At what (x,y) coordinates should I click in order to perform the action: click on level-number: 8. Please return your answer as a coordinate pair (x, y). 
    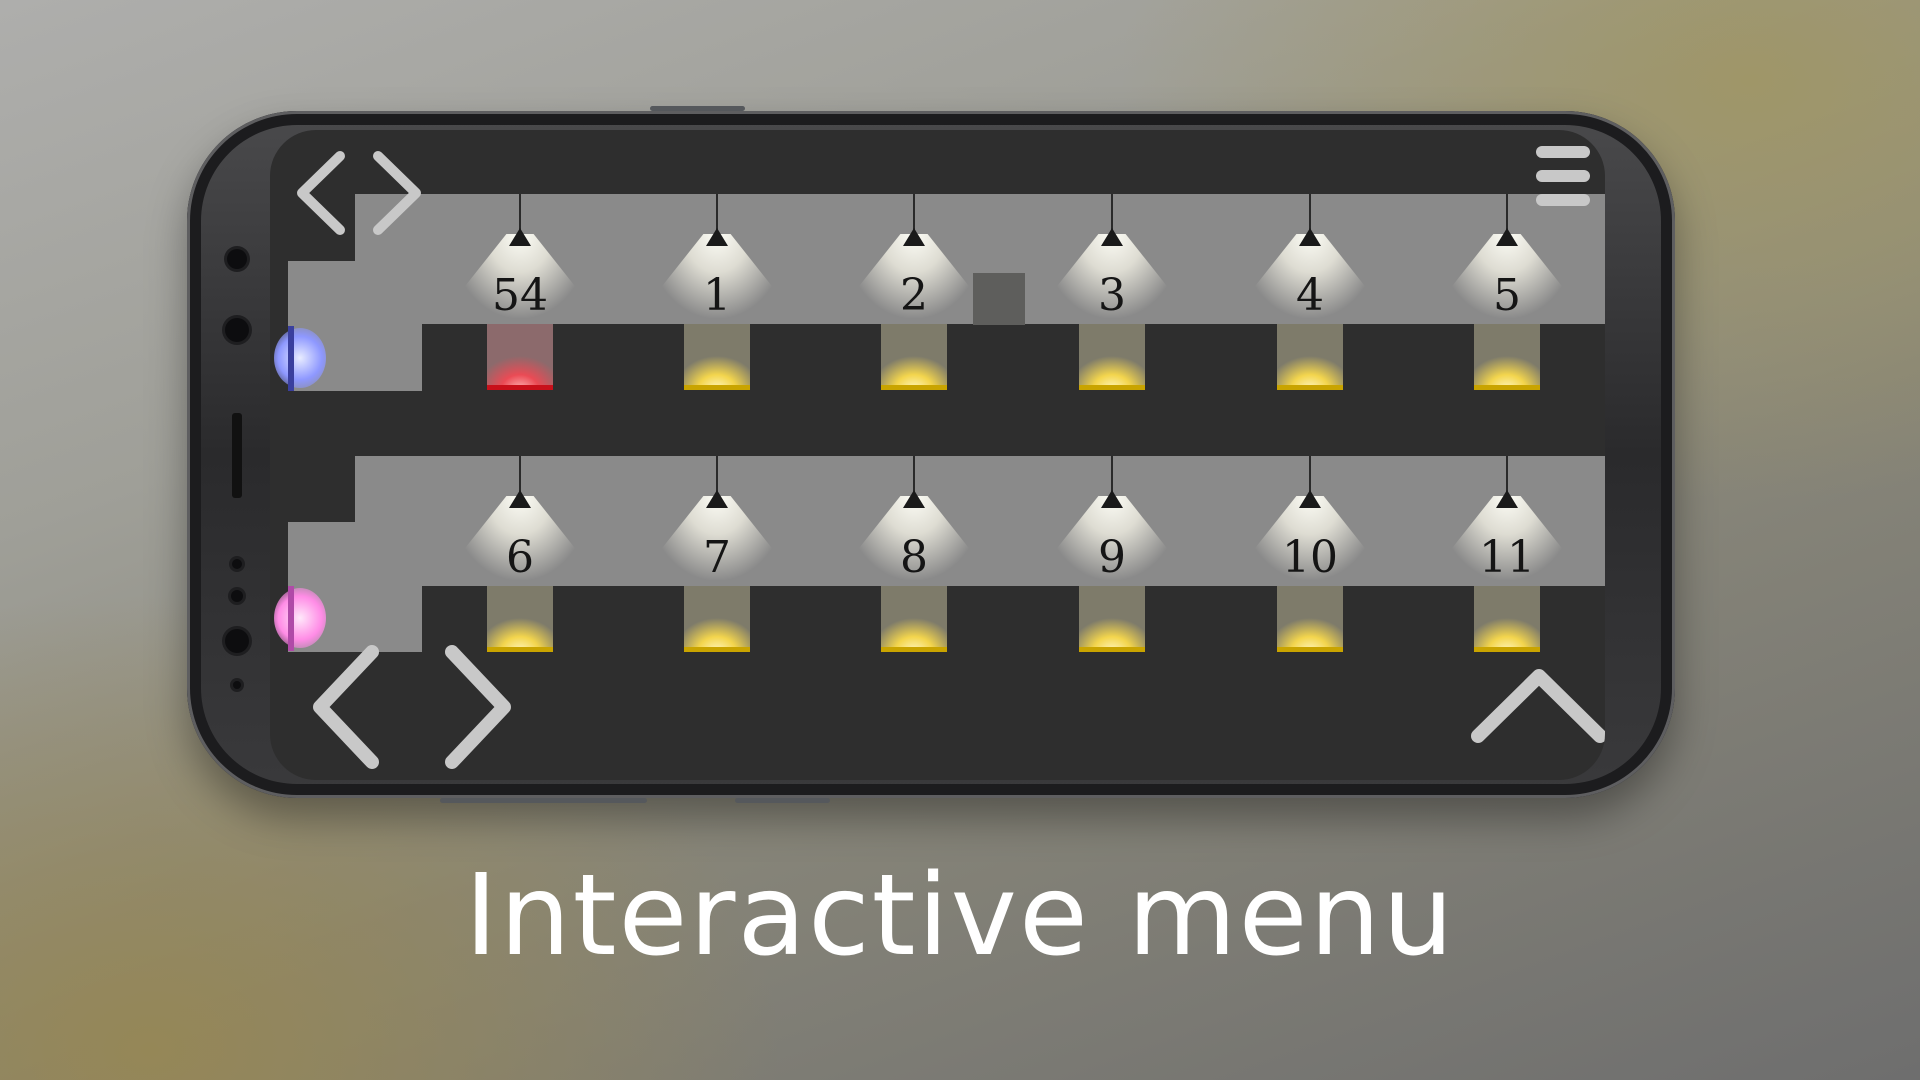
    Looking at the image, I should click on (914, 557).